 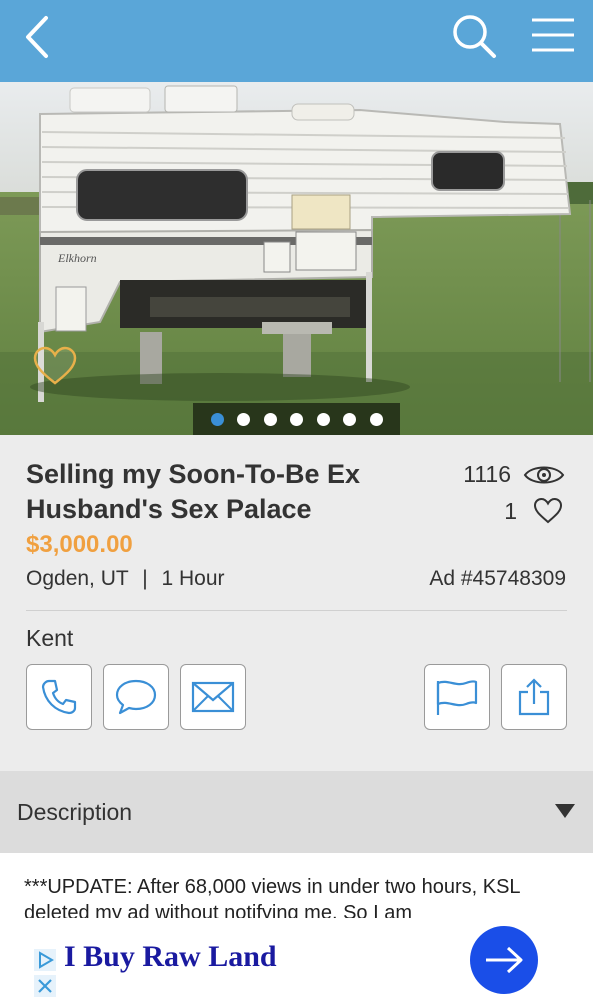 What do you see at coordinates (296, 959) in the screenshot?
I see `ad-banner: I Buy Raw Land` at bounding box center [296, 959].